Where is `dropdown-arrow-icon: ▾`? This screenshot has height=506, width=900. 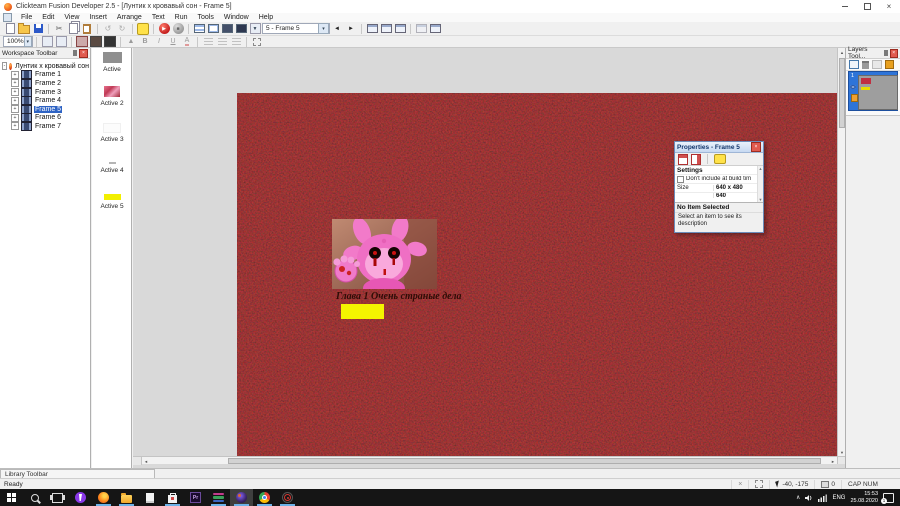 dropdown-arrow-icon: ▾ is located at coordinates (323, 28).